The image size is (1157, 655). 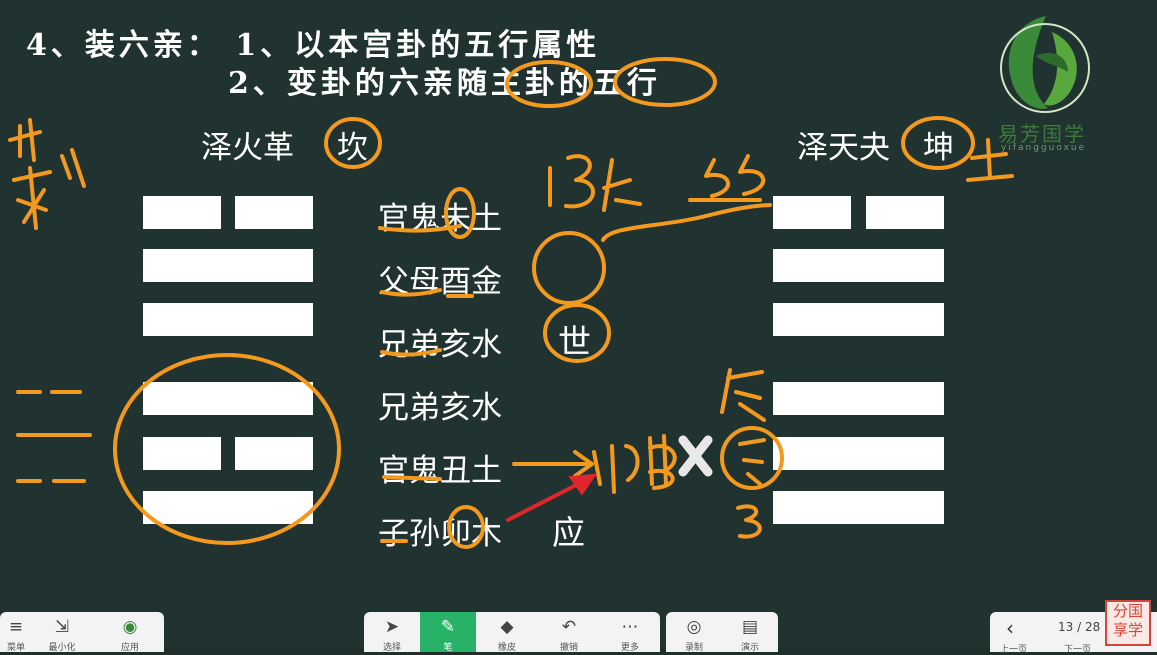 What do you see at coordinates (352, 148) in the screenshot?
I see `left-gua-palace: 坎` at bounding box center [352, 148].